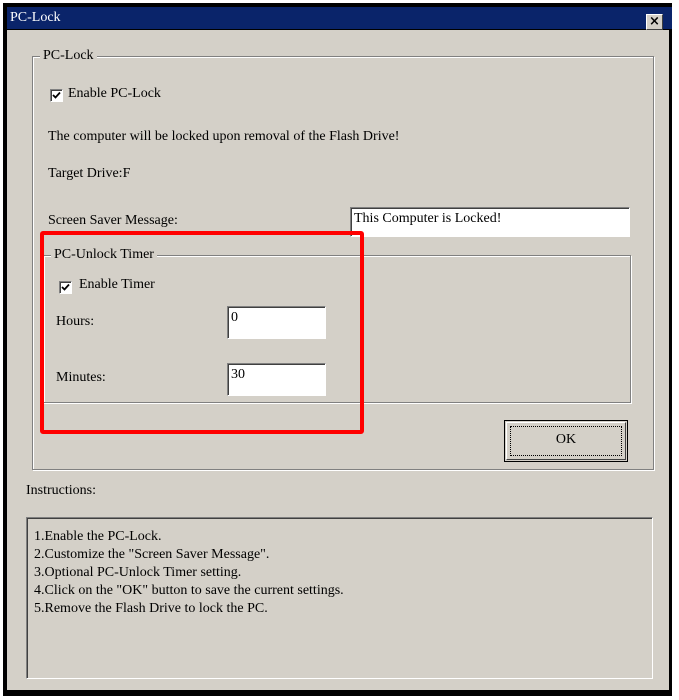  I want to click on unlock-timer-group-legend: PC-Unlock Timer, so click(104, 255).